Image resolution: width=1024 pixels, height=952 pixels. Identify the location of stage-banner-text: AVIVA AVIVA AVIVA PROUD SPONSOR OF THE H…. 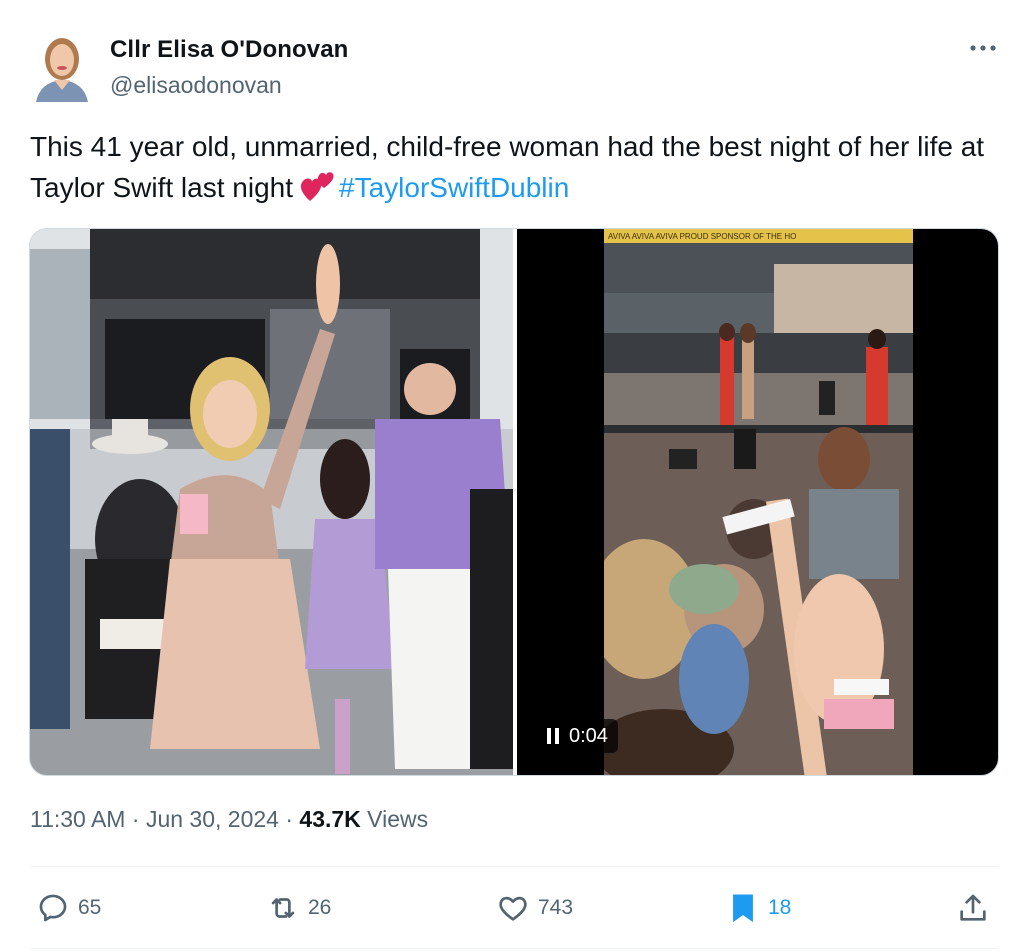
(702, 236).